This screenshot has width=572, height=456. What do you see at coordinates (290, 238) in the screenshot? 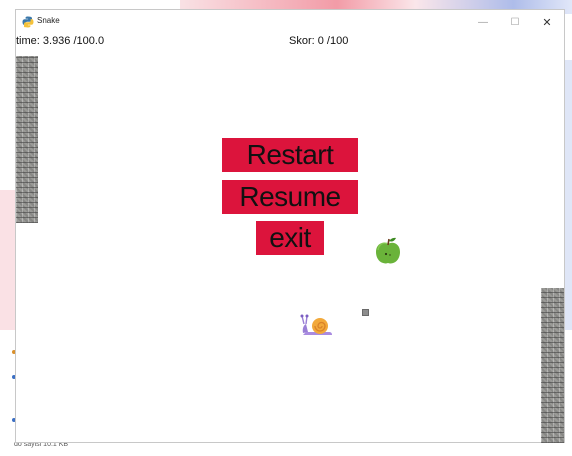
I see `exit-button: exit` at bounding box center [290, 238].